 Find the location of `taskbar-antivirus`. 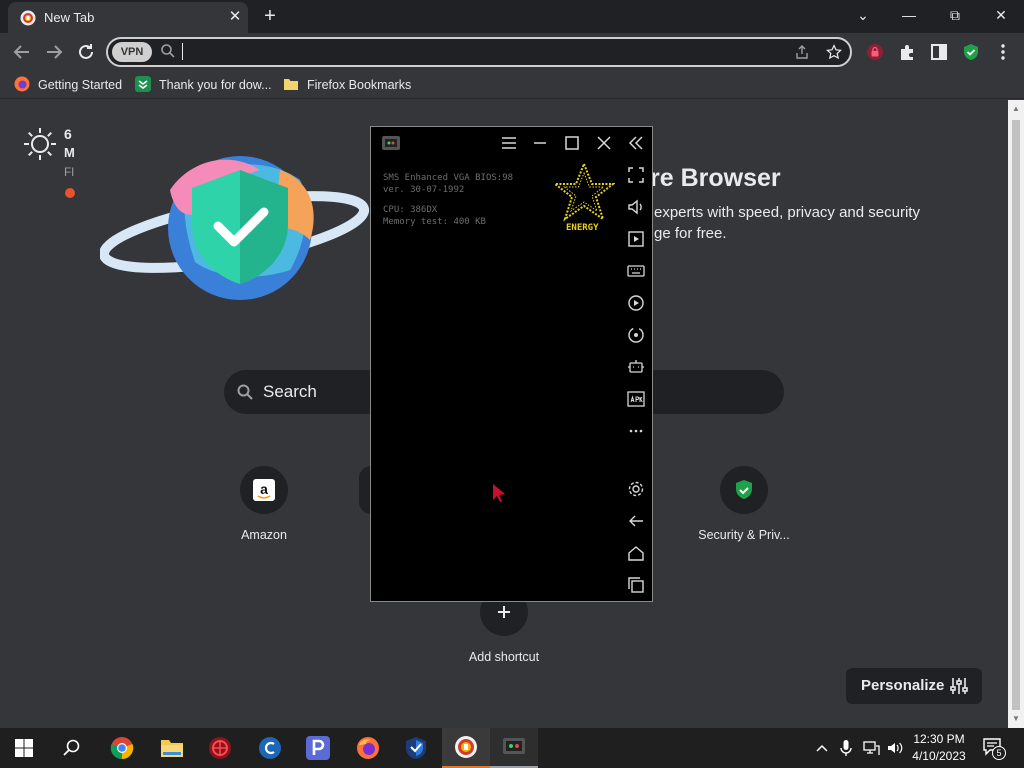

taskbar-antivirus is located at coordinates (220, 748).